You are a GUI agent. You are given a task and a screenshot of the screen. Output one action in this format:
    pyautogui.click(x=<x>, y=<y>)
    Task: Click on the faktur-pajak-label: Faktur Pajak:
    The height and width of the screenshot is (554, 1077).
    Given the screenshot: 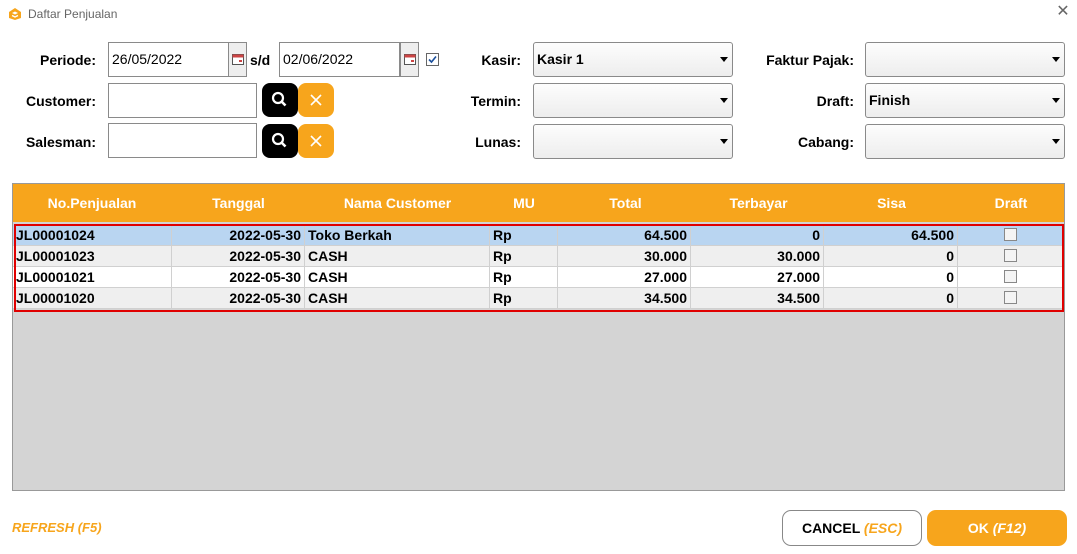 What is the action you would take?
    pyautogui.click(x=810, y=60)
    